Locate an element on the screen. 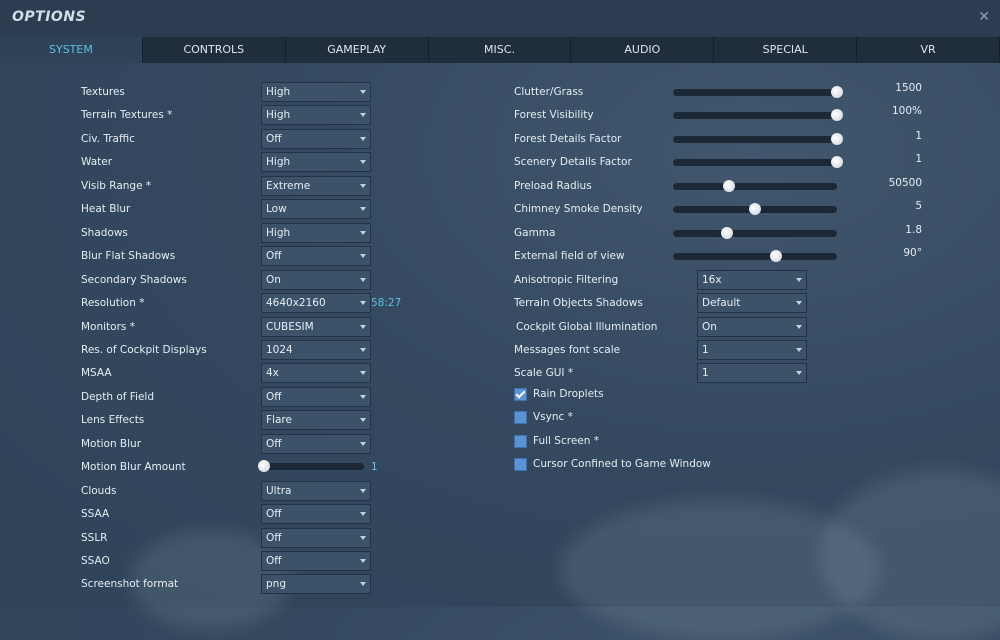 This screenshot has width=1000, height=640. label-terrain-textures: Terrain Textures * is located at coordinates (127, 115).